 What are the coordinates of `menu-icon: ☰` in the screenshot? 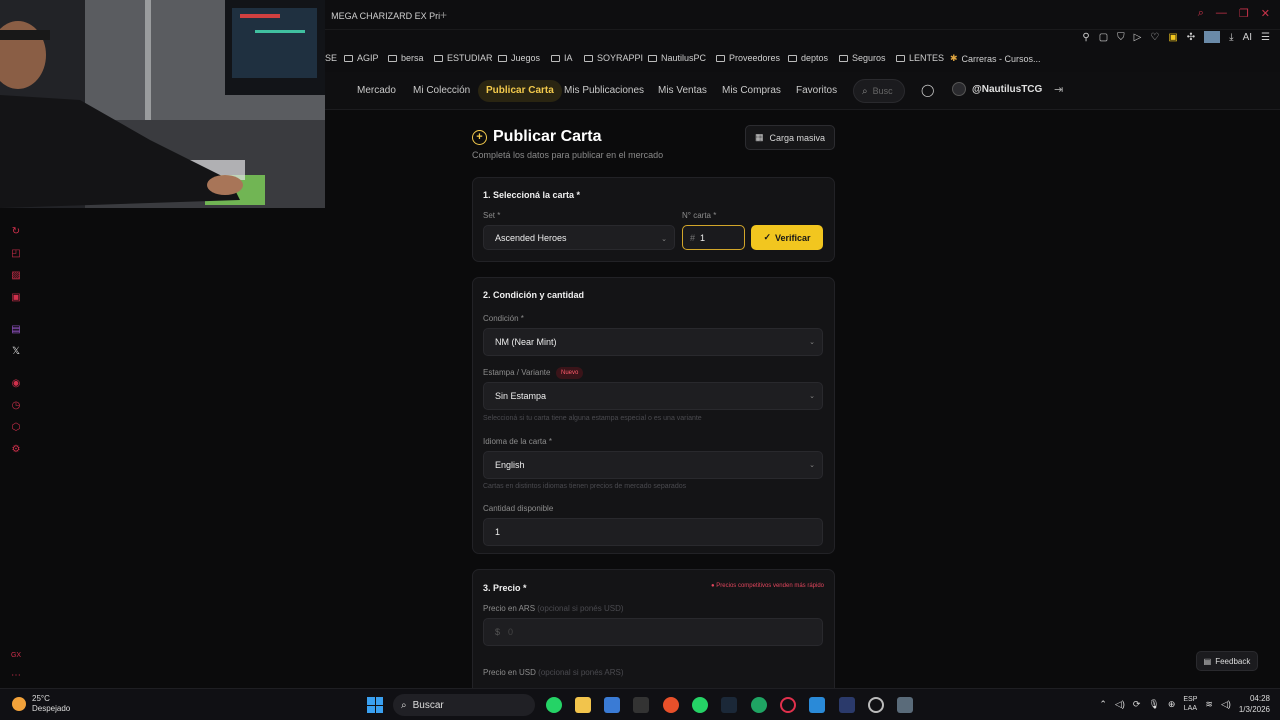 It's located at (1265, 37).